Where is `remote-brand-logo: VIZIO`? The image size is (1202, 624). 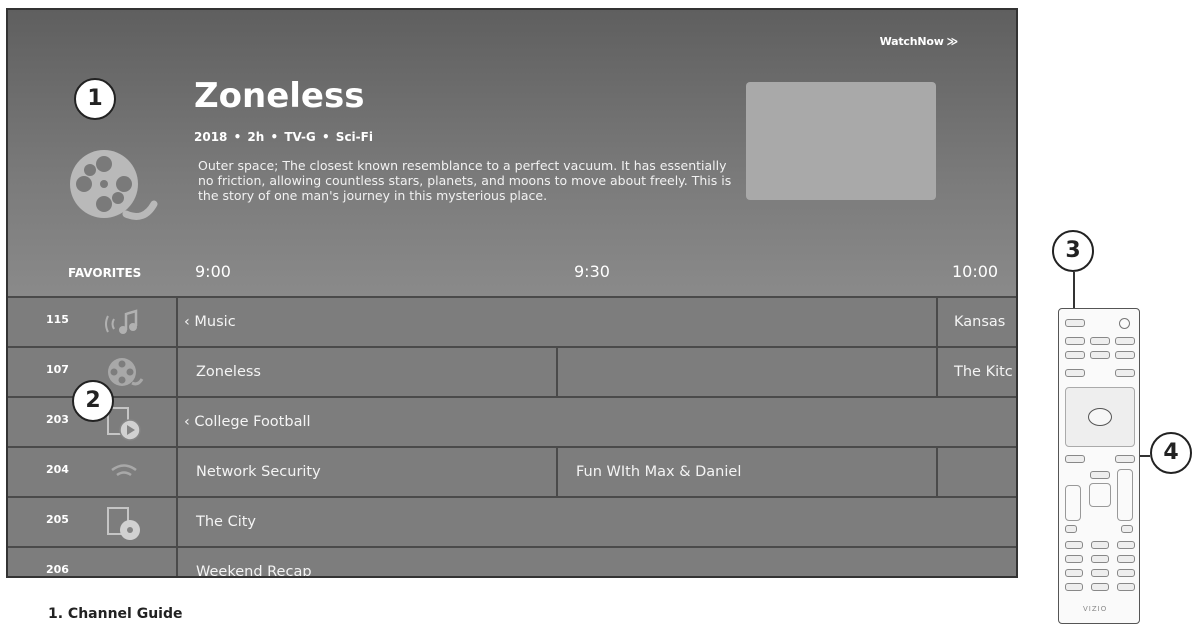
remote-brand-logo: VIZIO is located at coordinates (1095, 609).